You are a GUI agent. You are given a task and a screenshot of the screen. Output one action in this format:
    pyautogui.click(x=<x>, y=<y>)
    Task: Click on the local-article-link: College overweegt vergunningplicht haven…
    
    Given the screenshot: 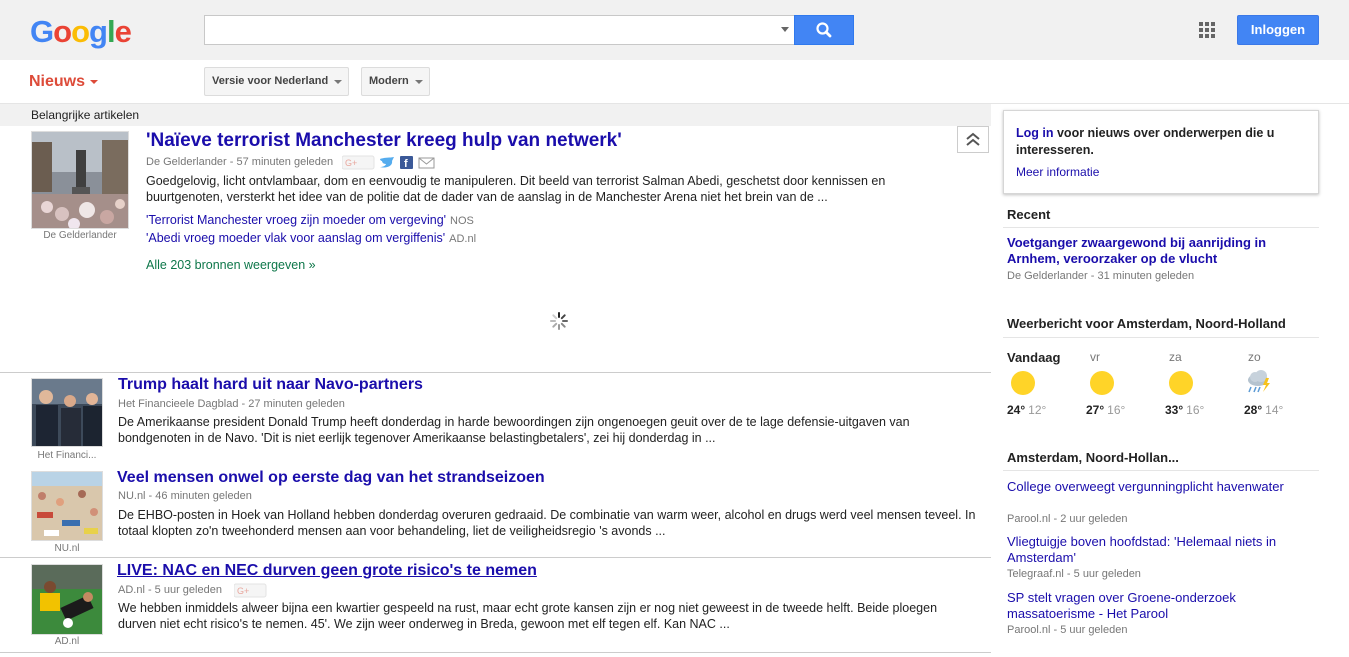 What is the action you would take?
    pyautogui.click(x=1162, y=487)
    